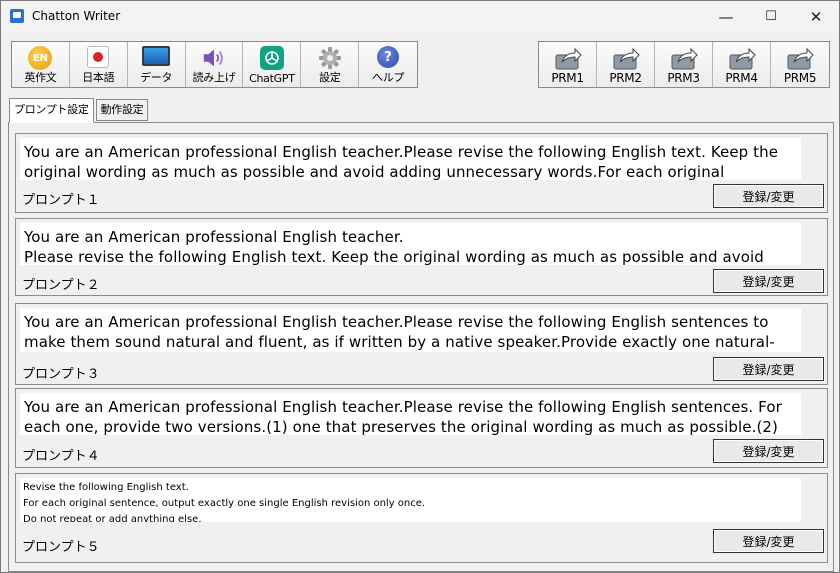 This screenshot has height=573, width=840. I want to click on prompt-2-label: プロンプト２, so click(61, 285).